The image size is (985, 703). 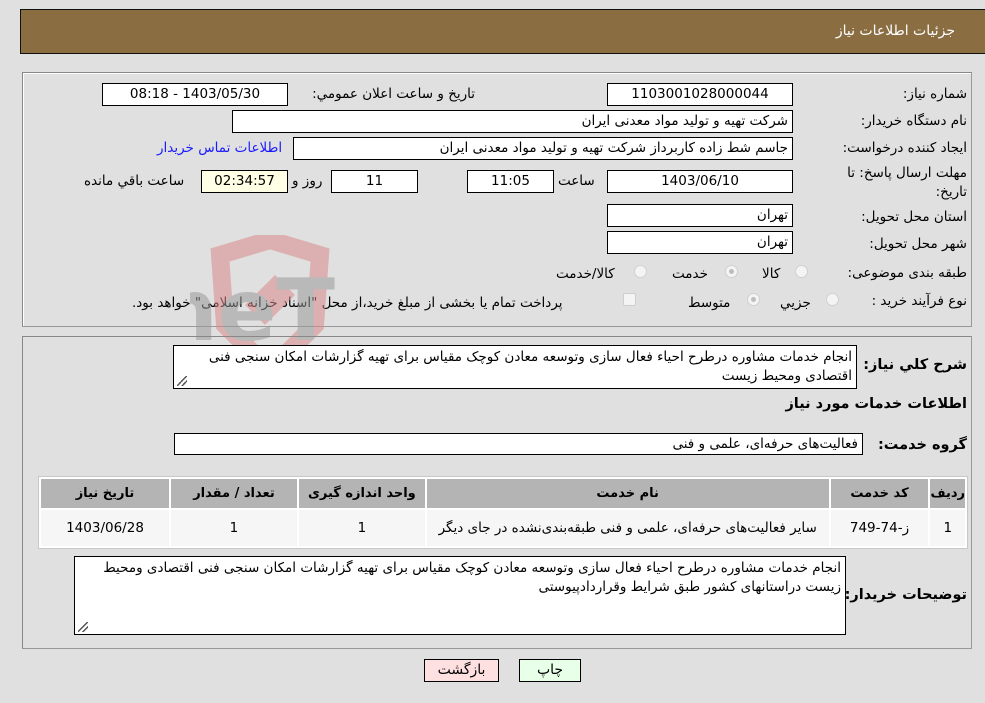 I want to click on category-radio-goods-service, so click(x=640, y=271).